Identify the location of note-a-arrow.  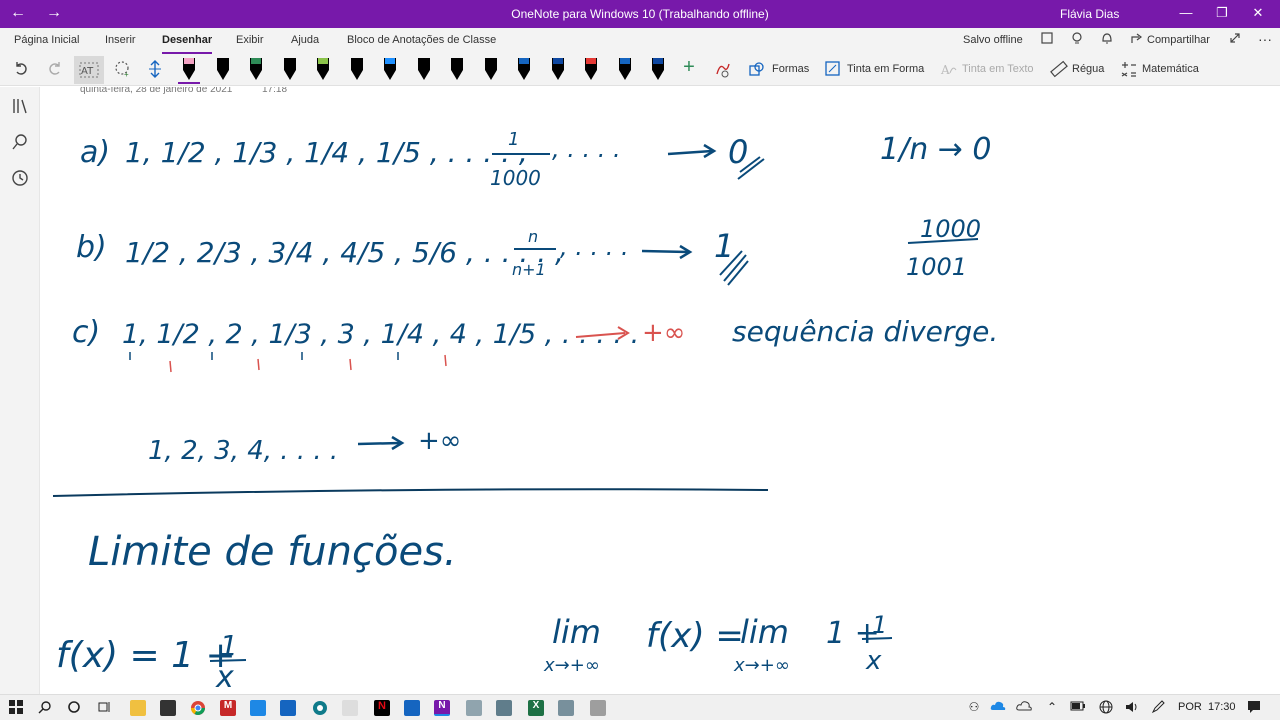
(690, 152).